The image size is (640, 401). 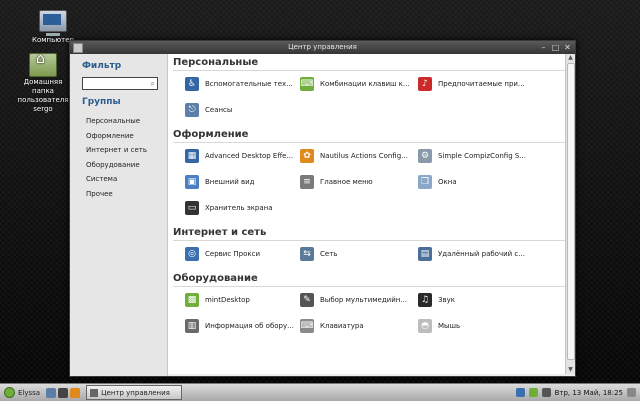 I want to click on network-tray-icon, so click(x=520, y=392).